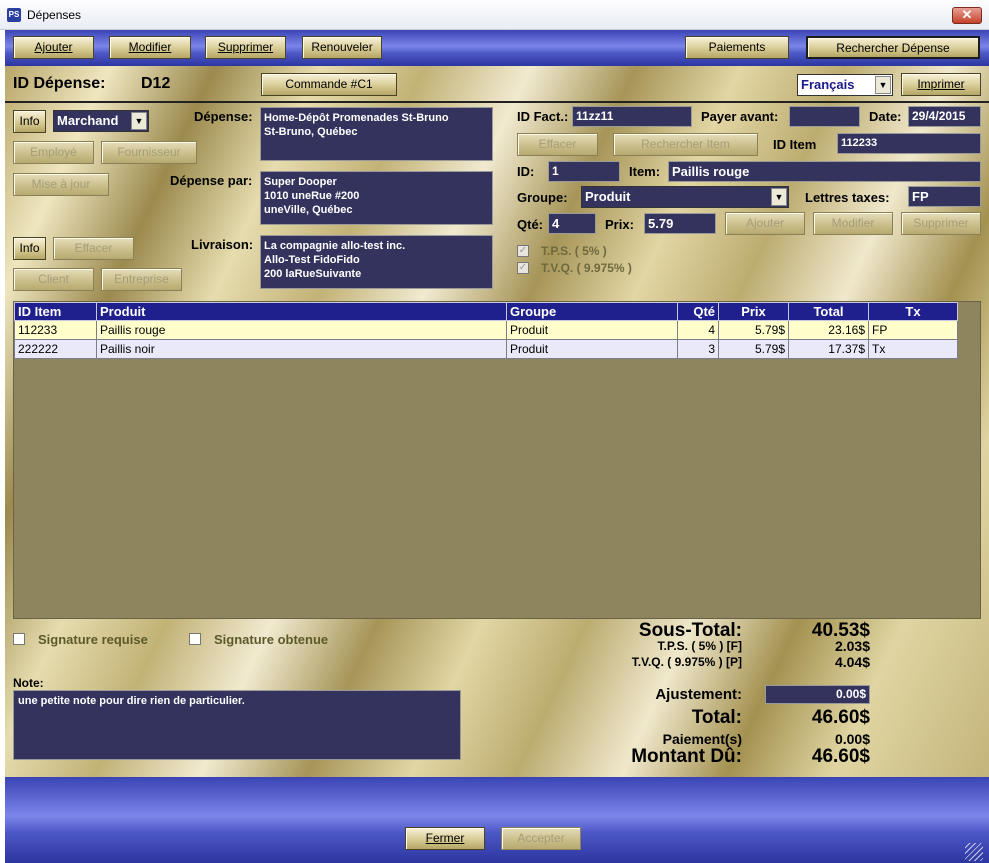  Describe the element at coordinates (53, 47) in the screenshot. I see `add-button: Ajouter` at that location.